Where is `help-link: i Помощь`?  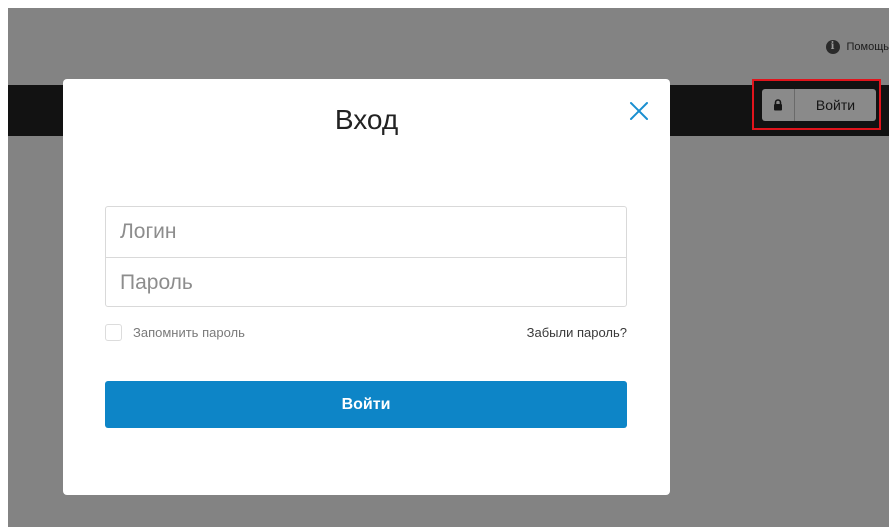
help-link: i Помощь is located at coordinates (857, 47).